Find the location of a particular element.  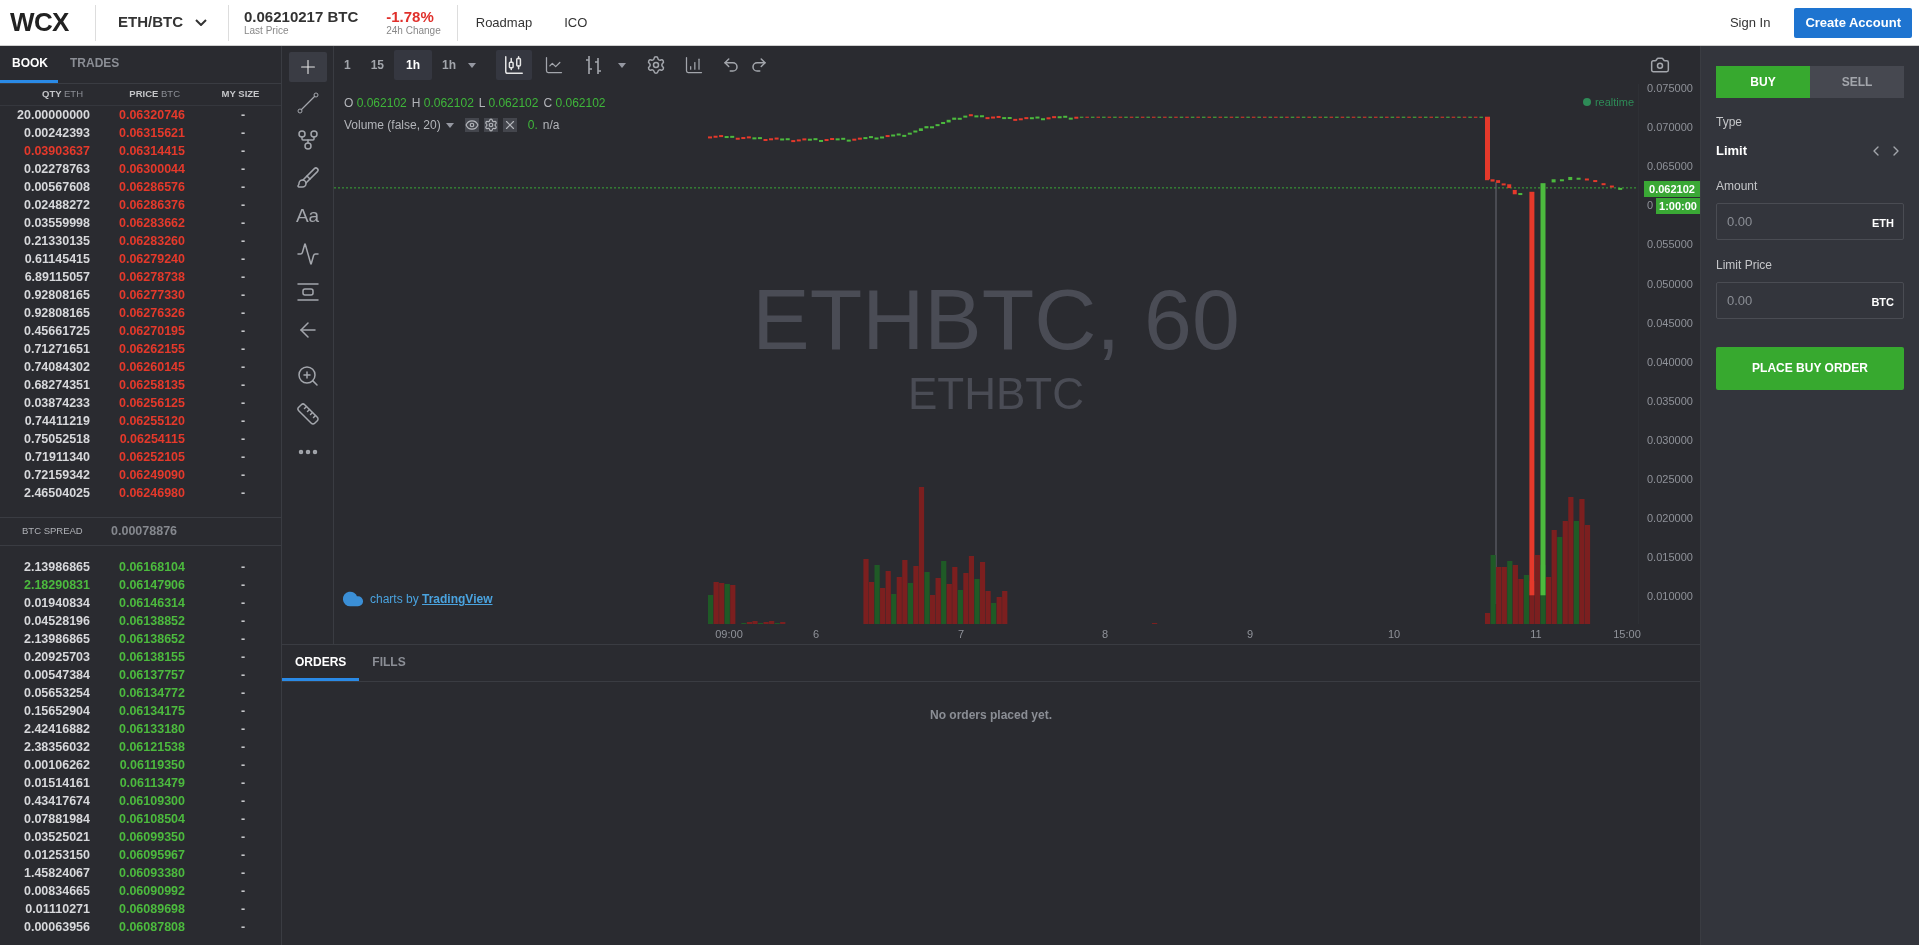

interval-button: 1 is located at coordinates (347, 65).